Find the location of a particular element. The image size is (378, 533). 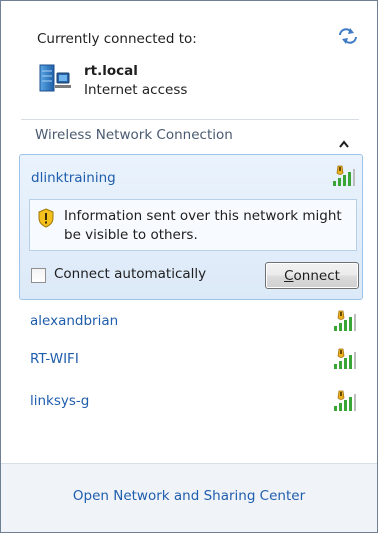

network-computer-icon is located at coordinates (55, 78).